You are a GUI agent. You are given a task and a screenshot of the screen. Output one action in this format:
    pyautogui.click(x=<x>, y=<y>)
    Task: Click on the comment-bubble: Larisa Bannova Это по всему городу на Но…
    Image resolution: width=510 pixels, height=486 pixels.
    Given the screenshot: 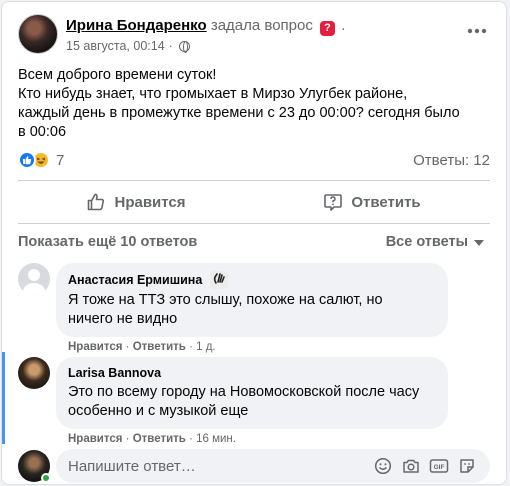 What is the action you would take?
    pyautogui.click(x=252, y=393)
    